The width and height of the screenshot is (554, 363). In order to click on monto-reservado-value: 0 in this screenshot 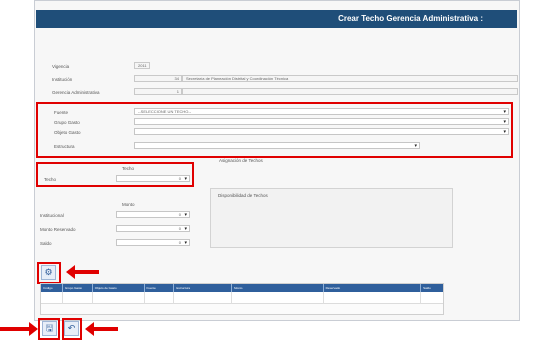, I will do `click(179, 228)`.